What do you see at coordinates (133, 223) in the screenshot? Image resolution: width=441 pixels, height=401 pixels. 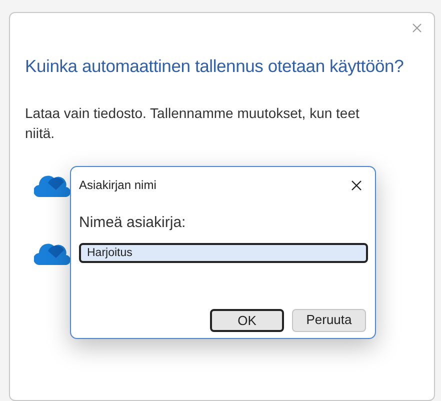 I see `field-label: Nimeä asiakirja:` at bounding box center [133, 223].